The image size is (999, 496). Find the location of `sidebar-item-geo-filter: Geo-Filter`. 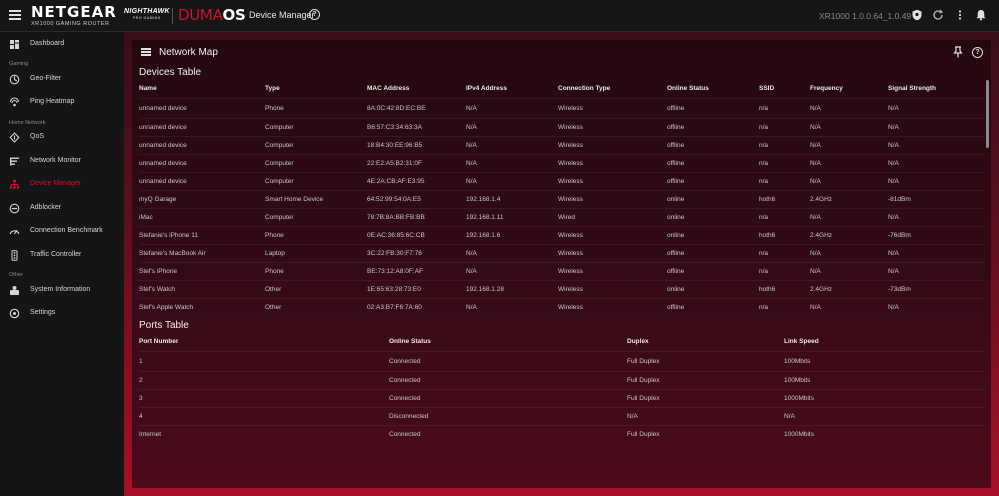

sidebar-item-geo-filter: Geo-Filter is located at coordinates (62, 80).